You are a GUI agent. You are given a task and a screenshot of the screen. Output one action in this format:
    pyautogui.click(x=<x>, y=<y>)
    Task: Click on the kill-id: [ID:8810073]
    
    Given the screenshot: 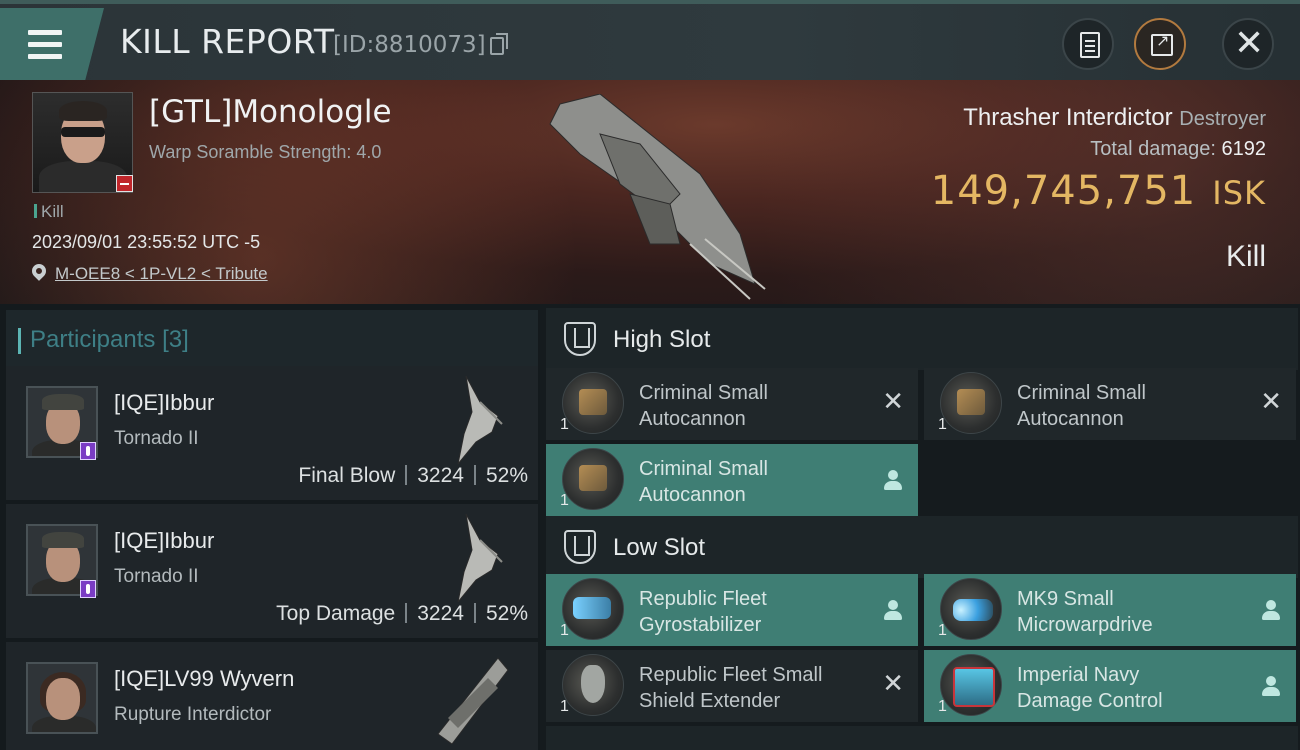 What is the action you would take?
    pyautogui.click(x=409, y=45)
    